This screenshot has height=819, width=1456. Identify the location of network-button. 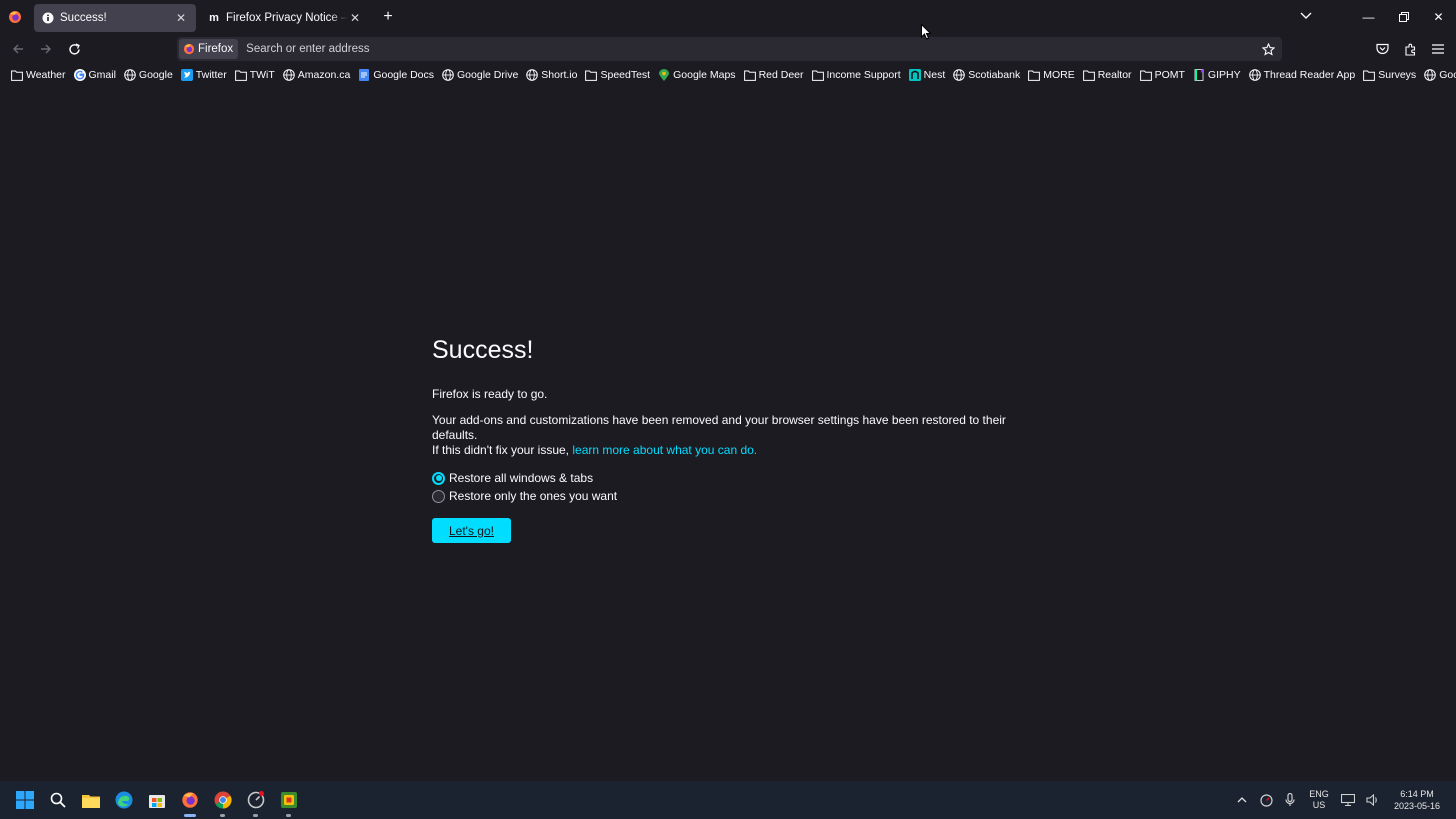
(1348, 800).